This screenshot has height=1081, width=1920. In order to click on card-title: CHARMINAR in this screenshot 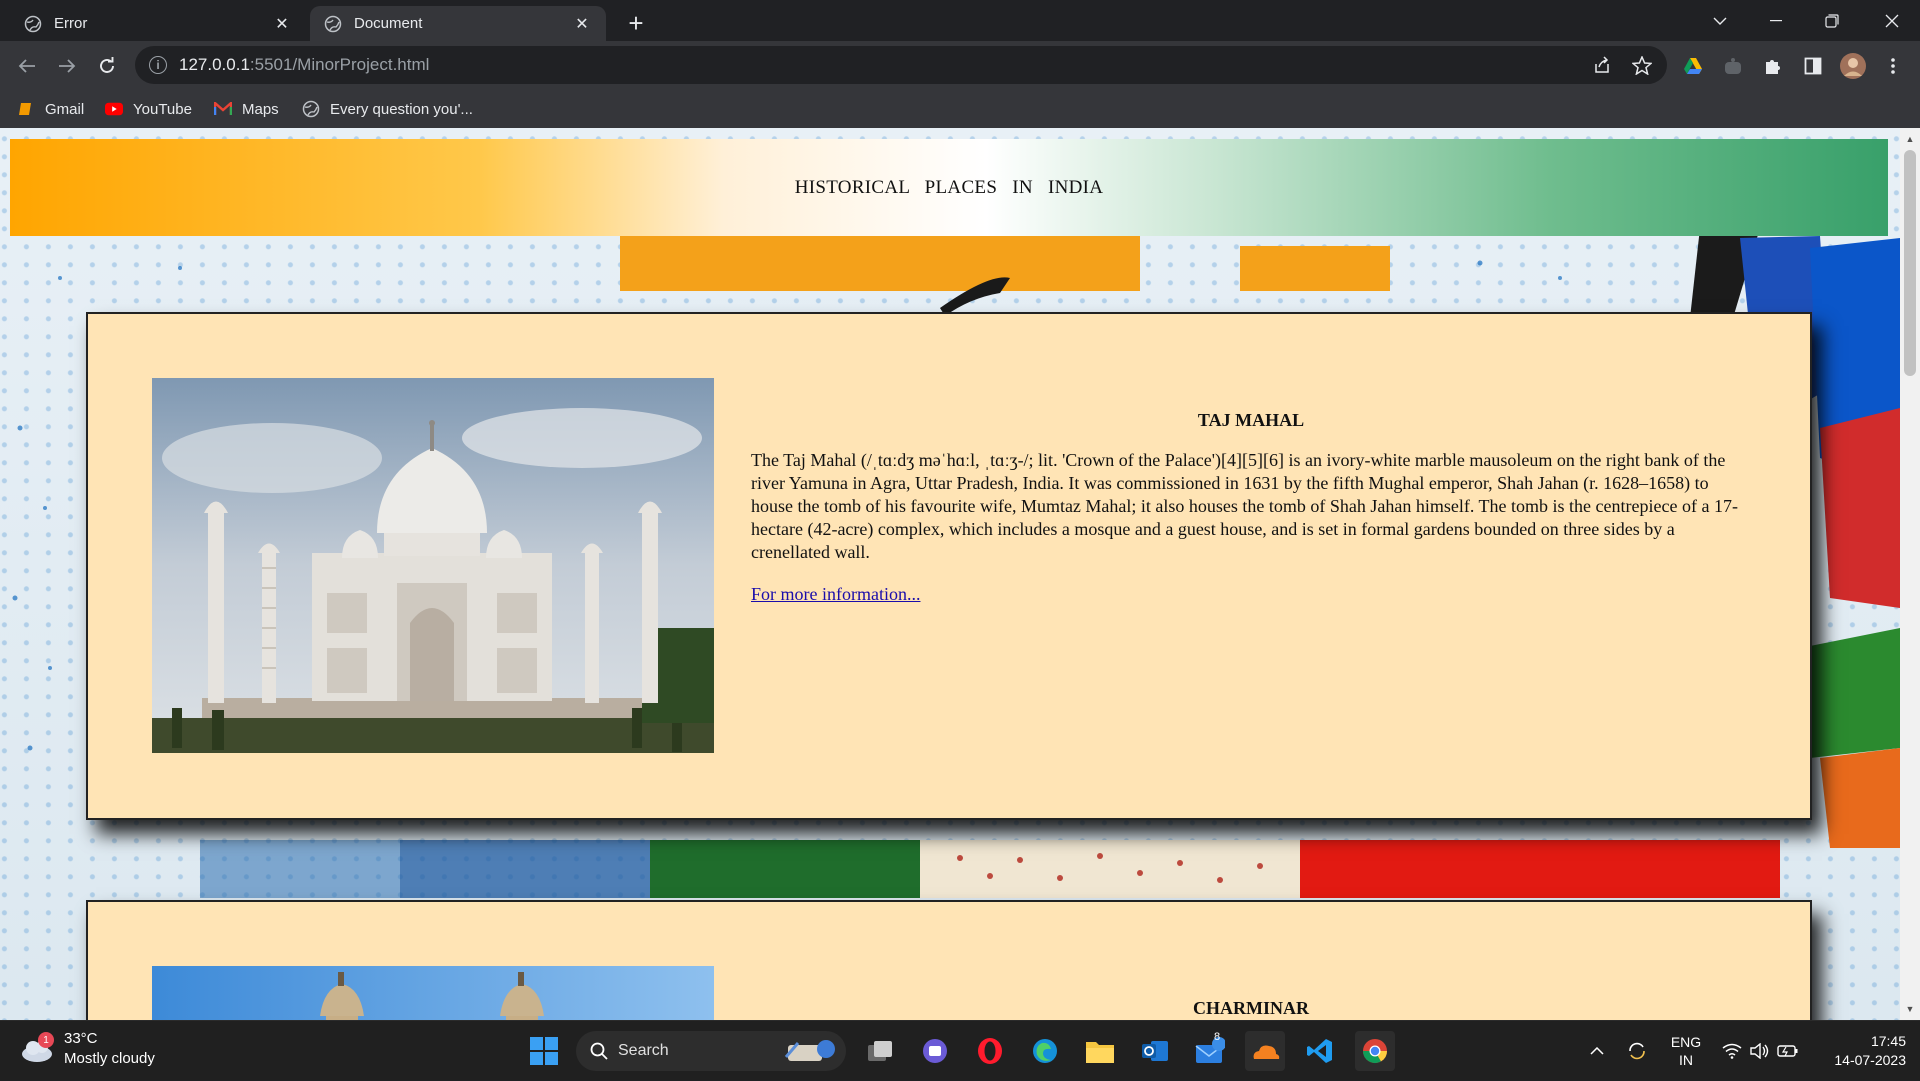, I will do `click(1251, 1008)`.